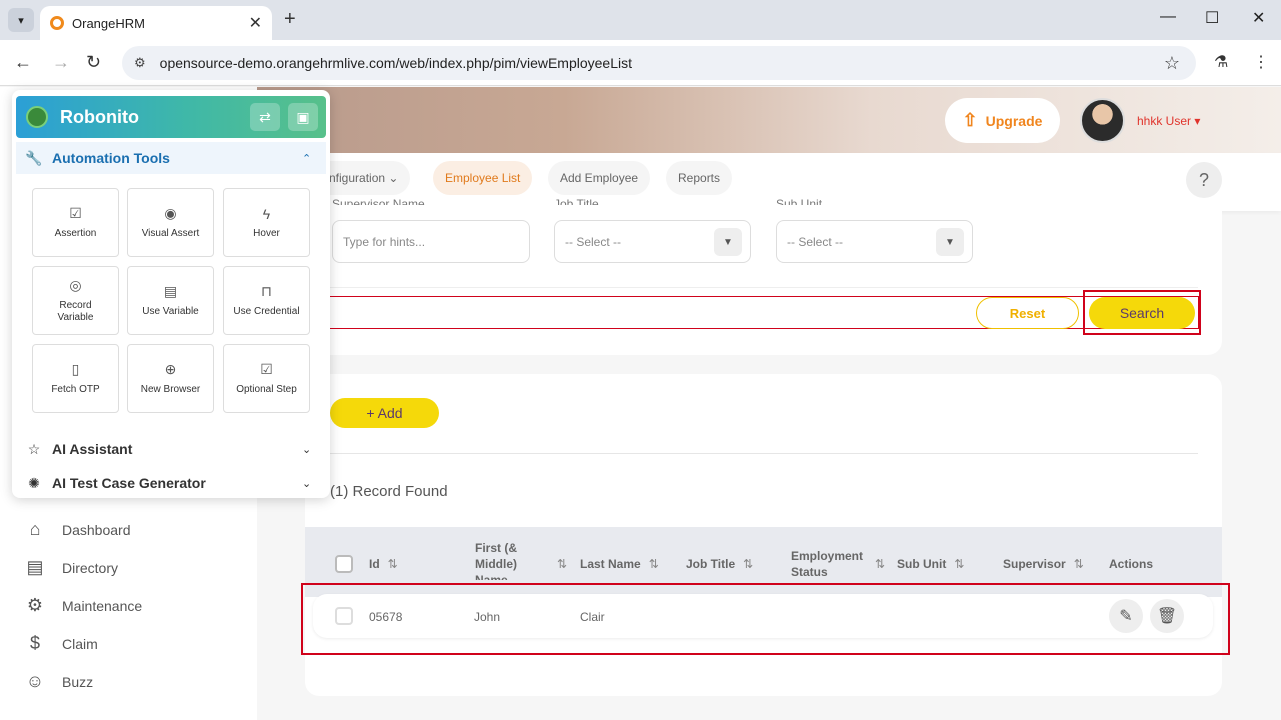 The height and width of the screenshot is (720, 1281). What do you see at coordinates (970, 120) in the screenshot?
I see `upgrade-arrow-icon: ⇧` at bounding box center [970, 120].